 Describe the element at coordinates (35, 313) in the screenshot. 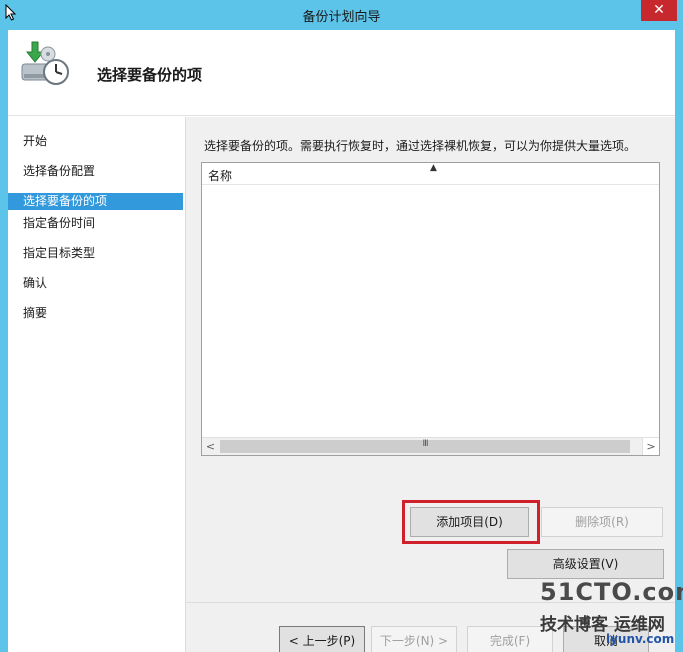

I see `step-summary: 摘要` at that location.